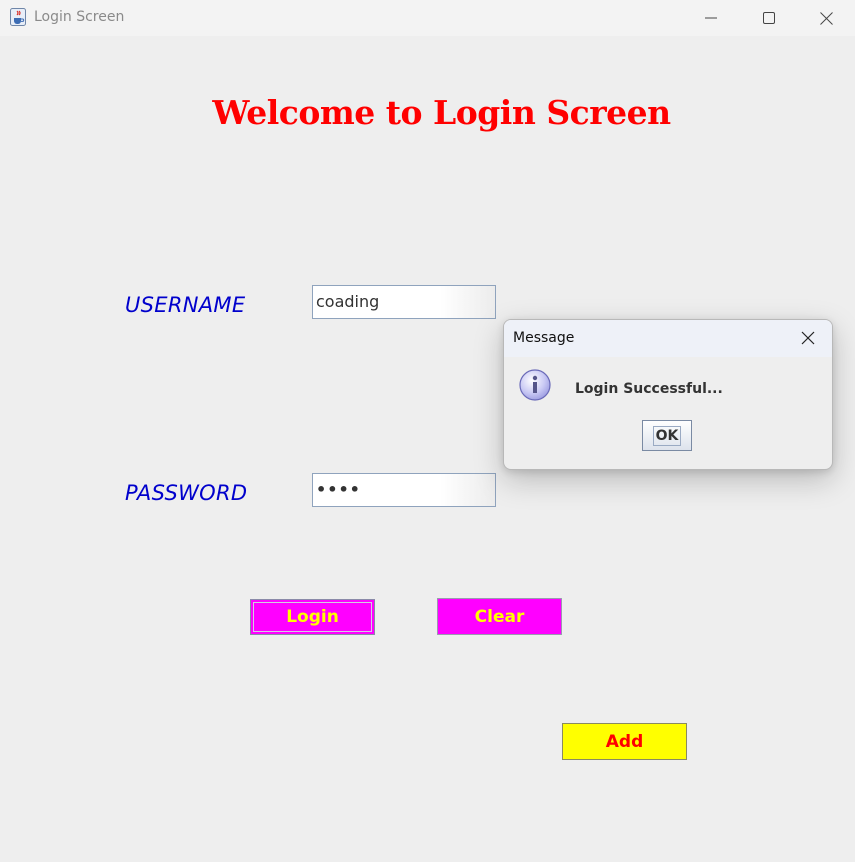 The image size is (855, 862). Describe the element at coordinates (544, 338) in the screenshot. I see `dialog-title: Message` at that location.